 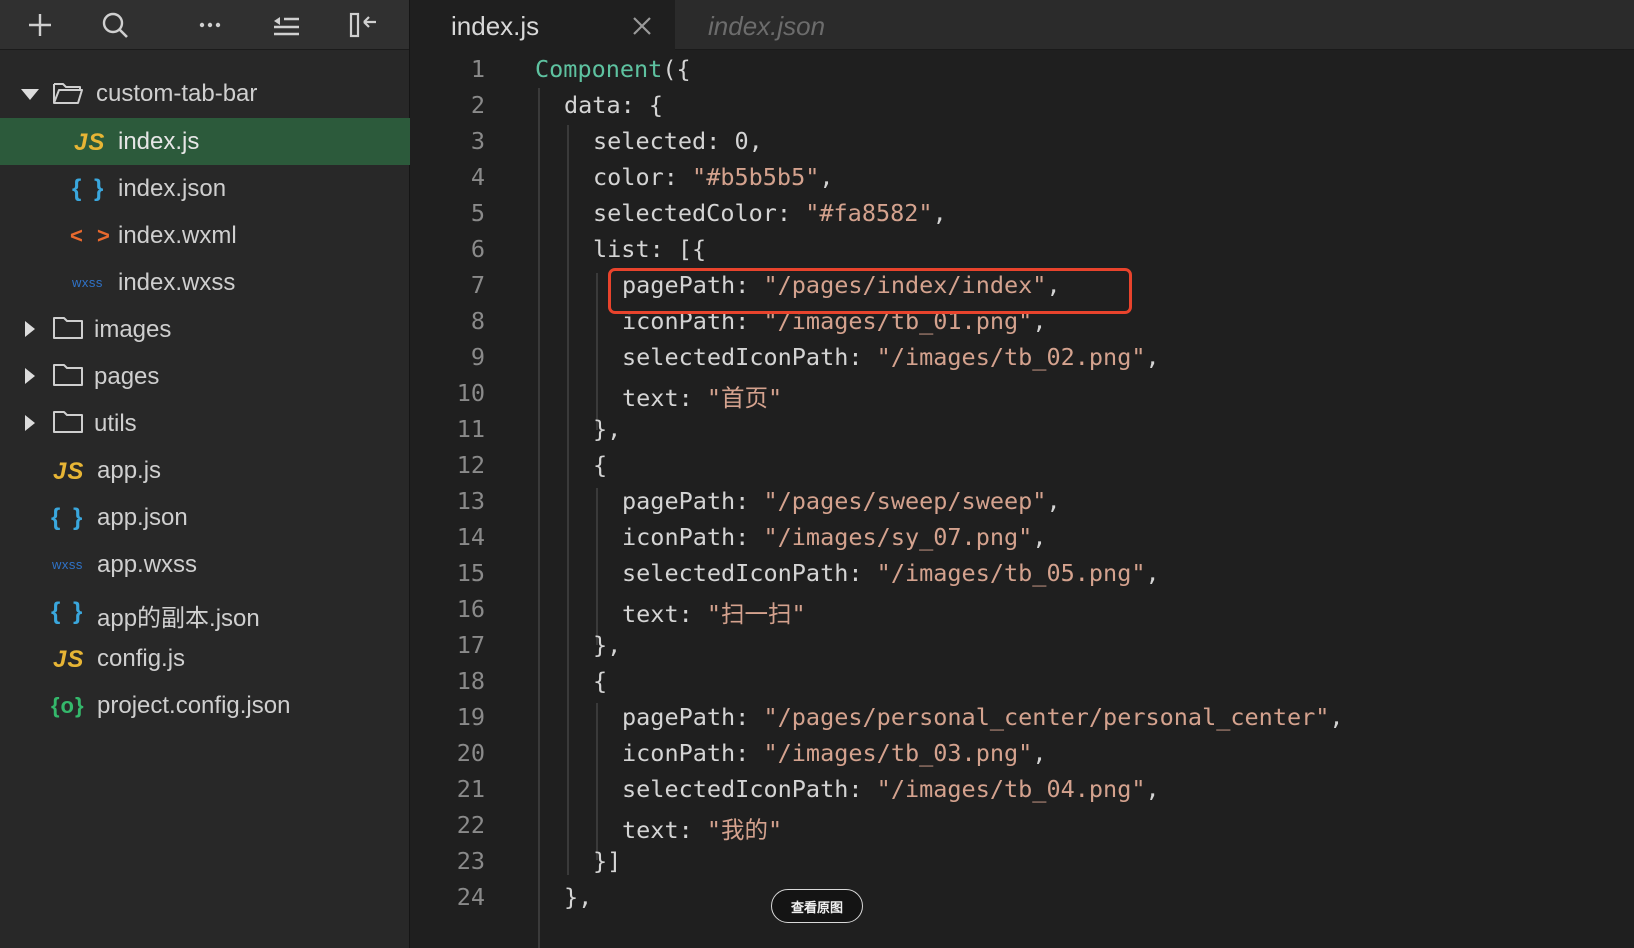 I want to click on code-text: text: "首页", so click(x=702, y=396).